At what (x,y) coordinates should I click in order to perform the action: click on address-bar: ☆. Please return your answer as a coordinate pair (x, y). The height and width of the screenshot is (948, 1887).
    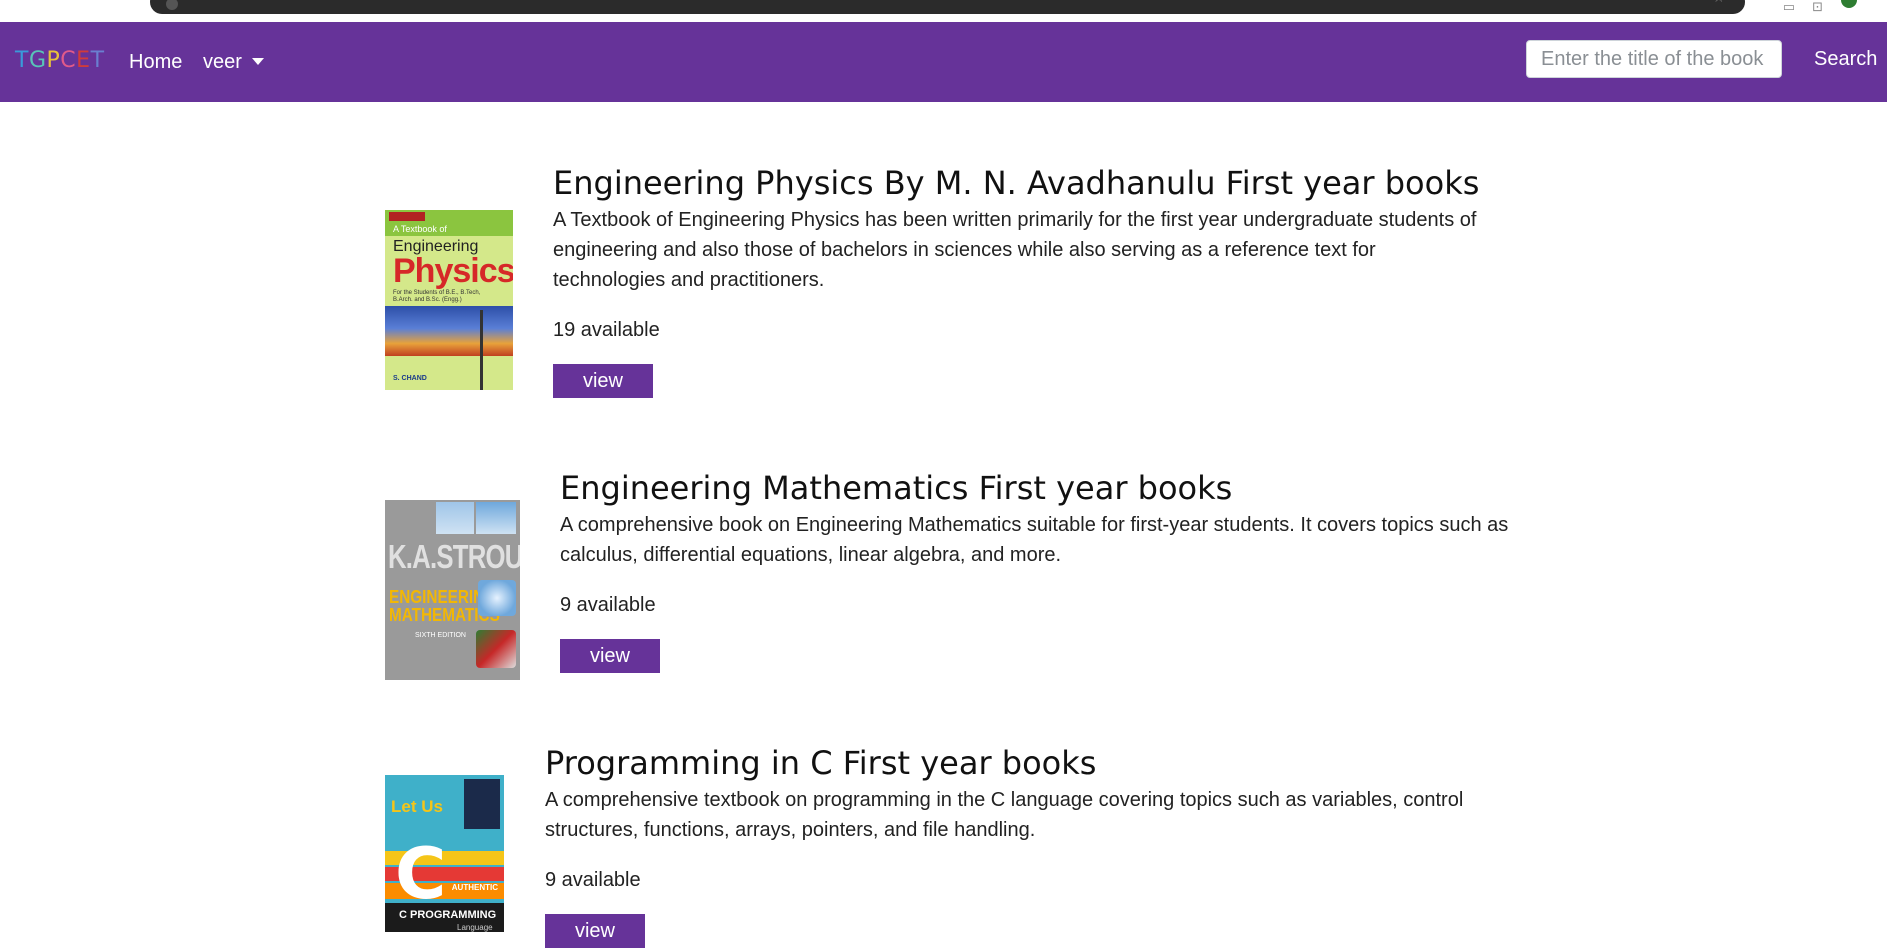
    Looking at the image, I should click on (947, 7).